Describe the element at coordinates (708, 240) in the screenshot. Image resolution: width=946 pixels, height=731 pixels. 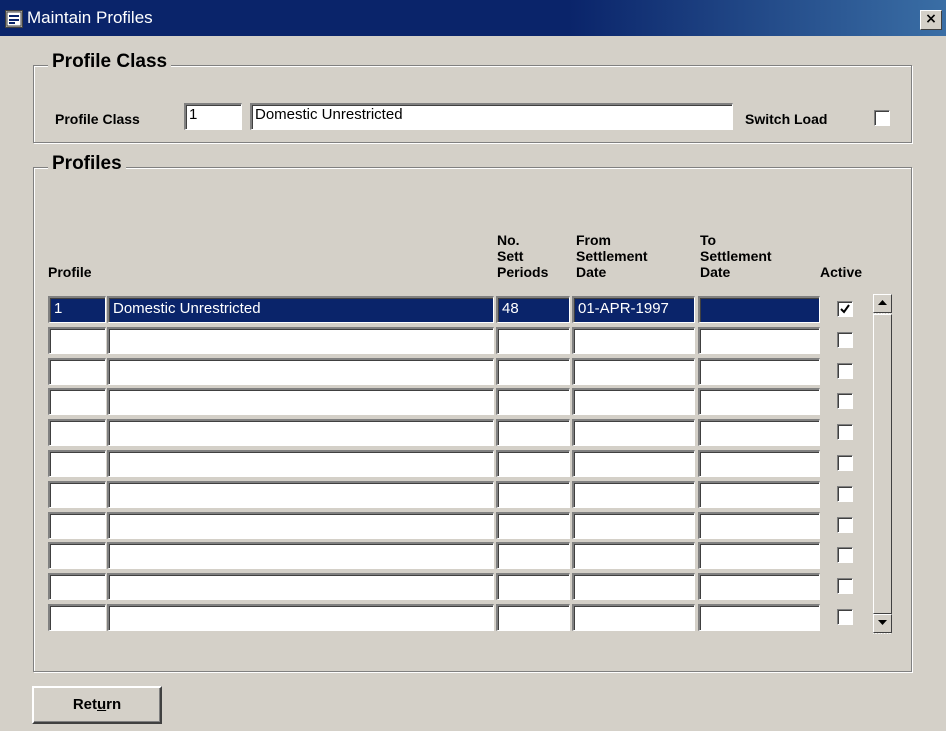
I see `column-header-to-line-1: To` at that location.